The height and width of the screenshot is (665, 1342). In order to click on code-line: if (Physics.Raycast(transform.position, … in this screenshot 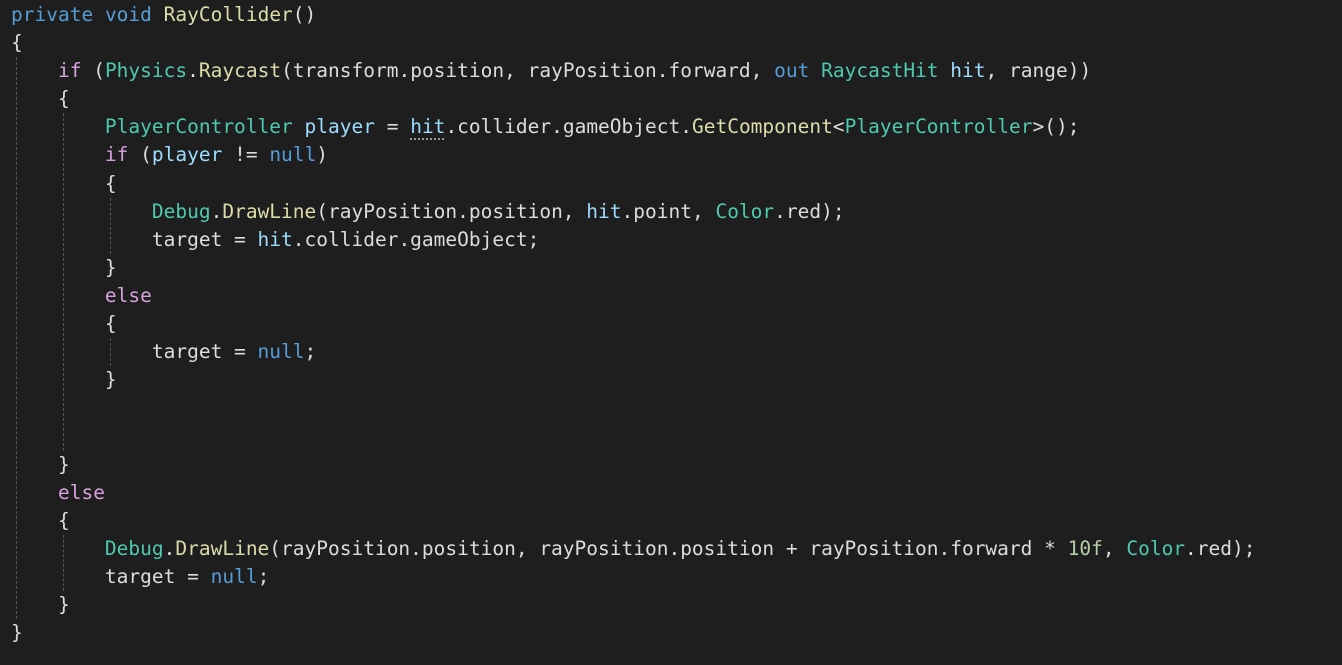, I will do `click(633, 71)`.